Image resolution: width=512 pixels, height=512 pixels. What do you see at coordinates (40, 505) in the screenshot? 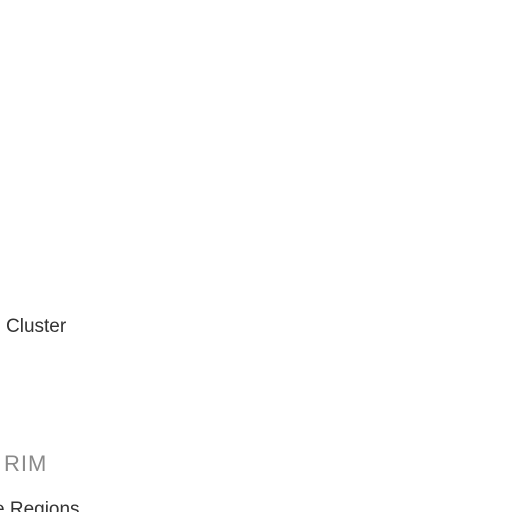
I see `menu-item-regions: e Regions` at bounding box center [40, 505].